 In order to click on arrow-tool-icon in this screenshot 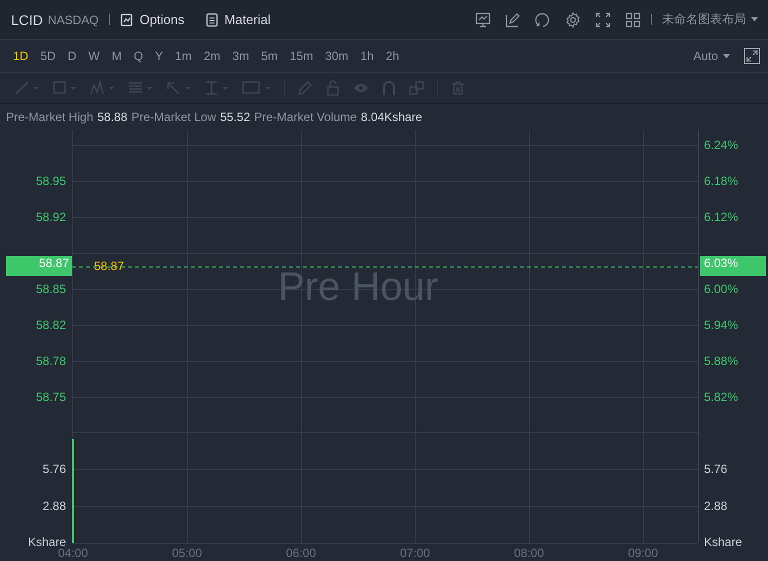, I will do `click(179, 88)`.